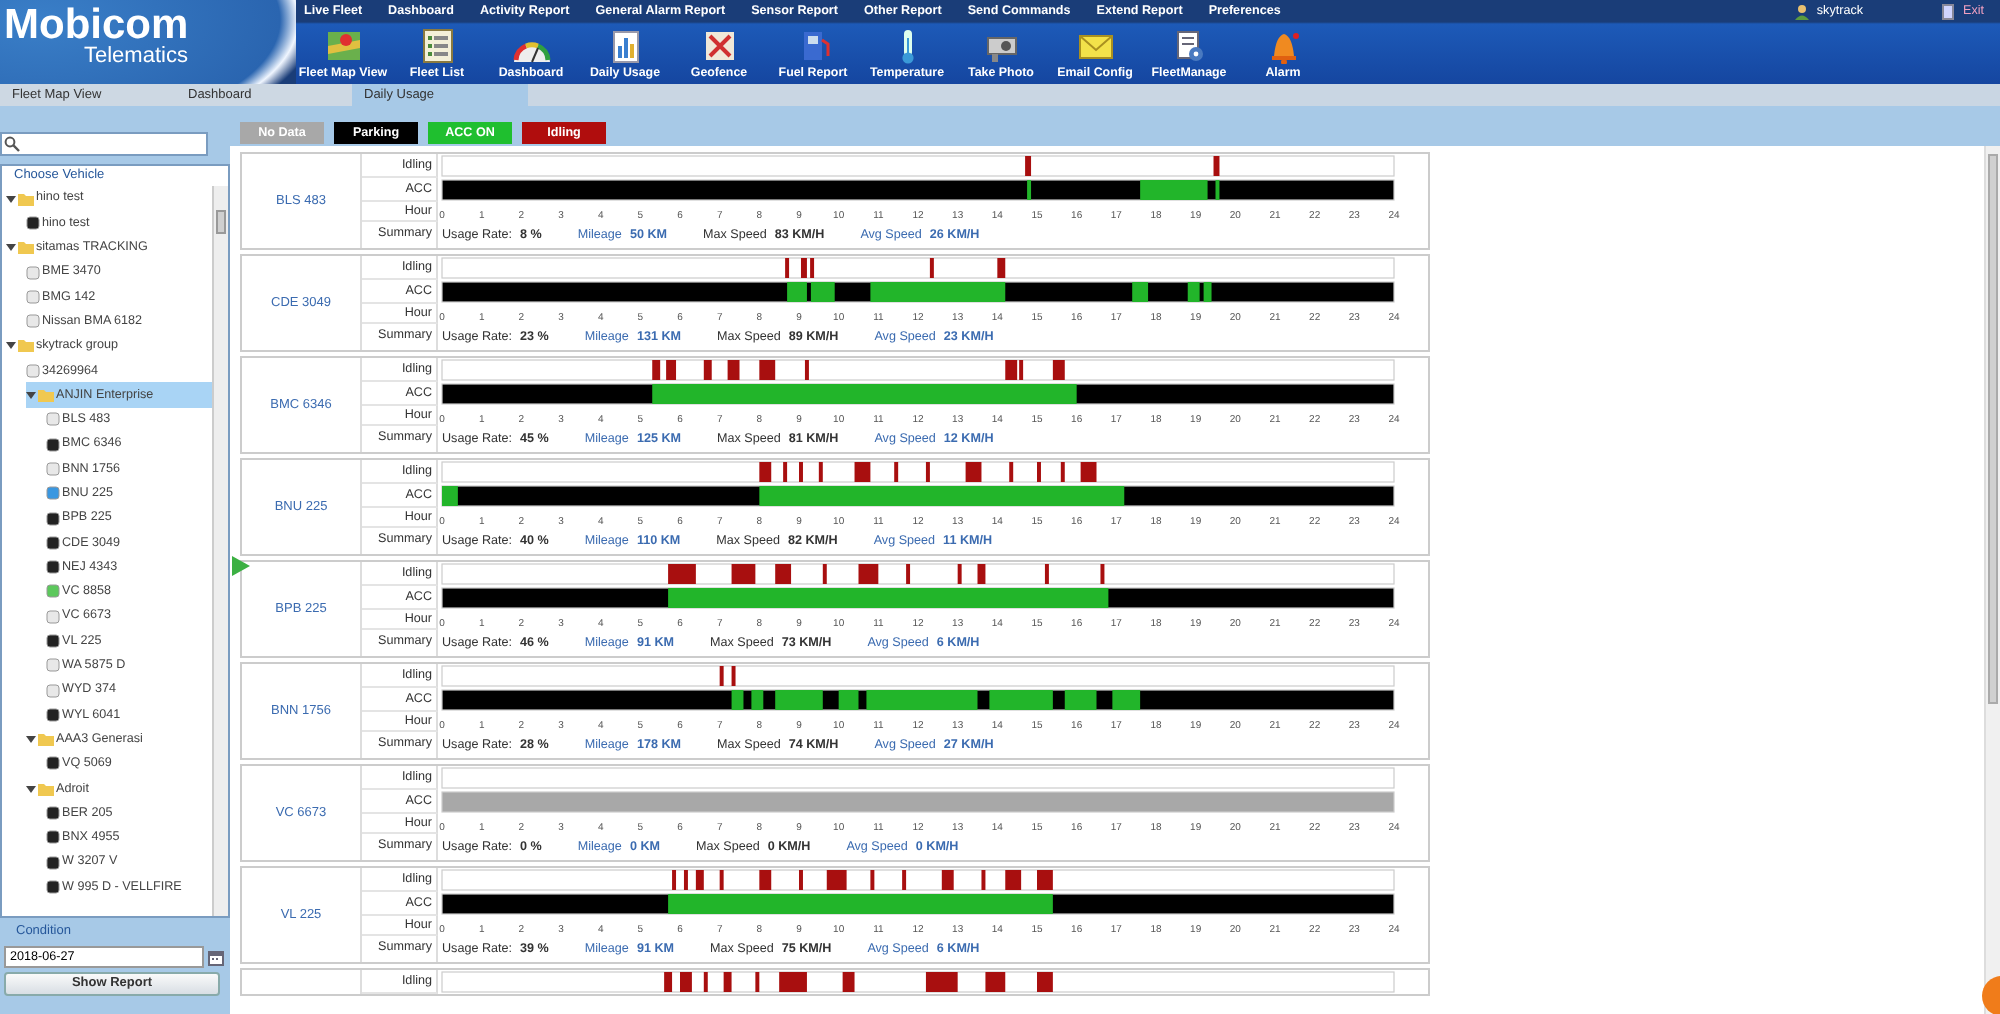 Image resolution: width=2000 pixels, height=1014 pixels. I want to click on calendar-icon, so click(216, 957).